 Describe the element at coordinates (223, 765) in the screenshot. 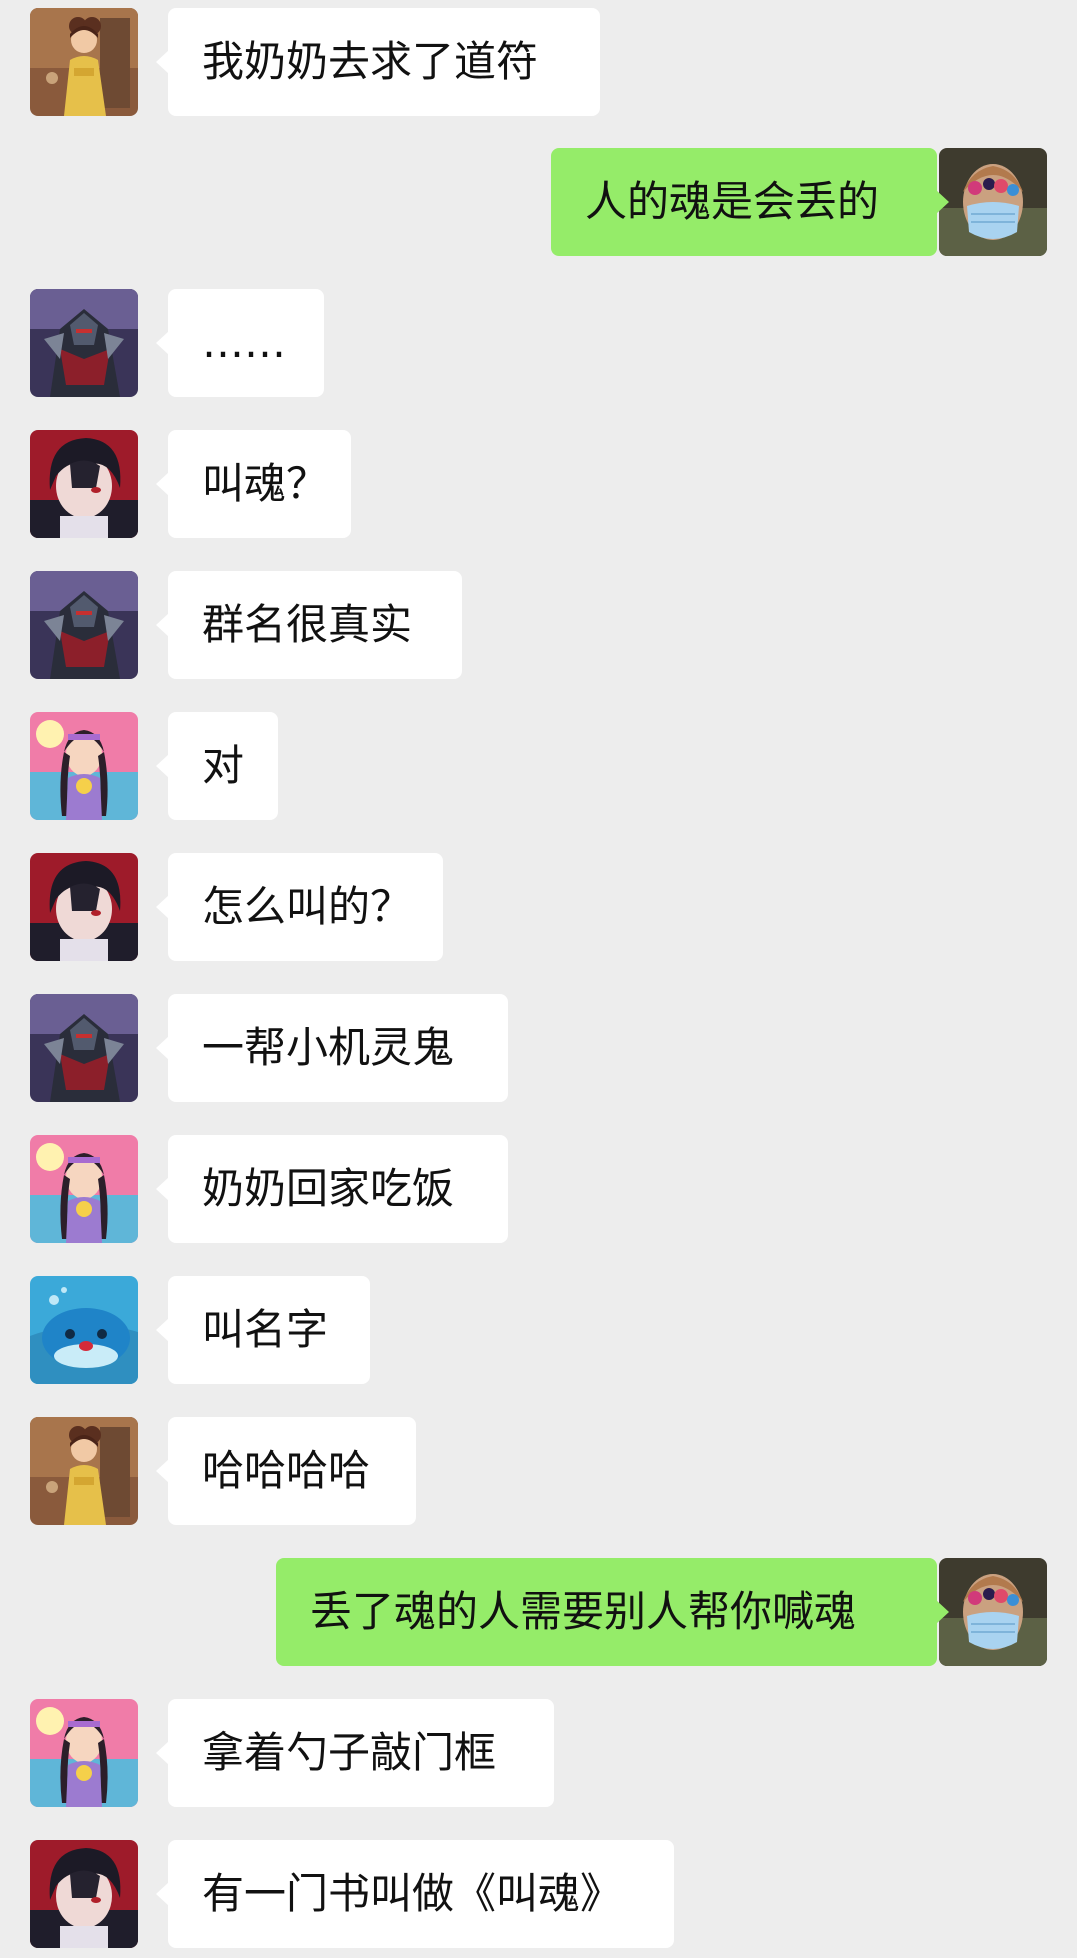

I see `message-text: 对` at that location.